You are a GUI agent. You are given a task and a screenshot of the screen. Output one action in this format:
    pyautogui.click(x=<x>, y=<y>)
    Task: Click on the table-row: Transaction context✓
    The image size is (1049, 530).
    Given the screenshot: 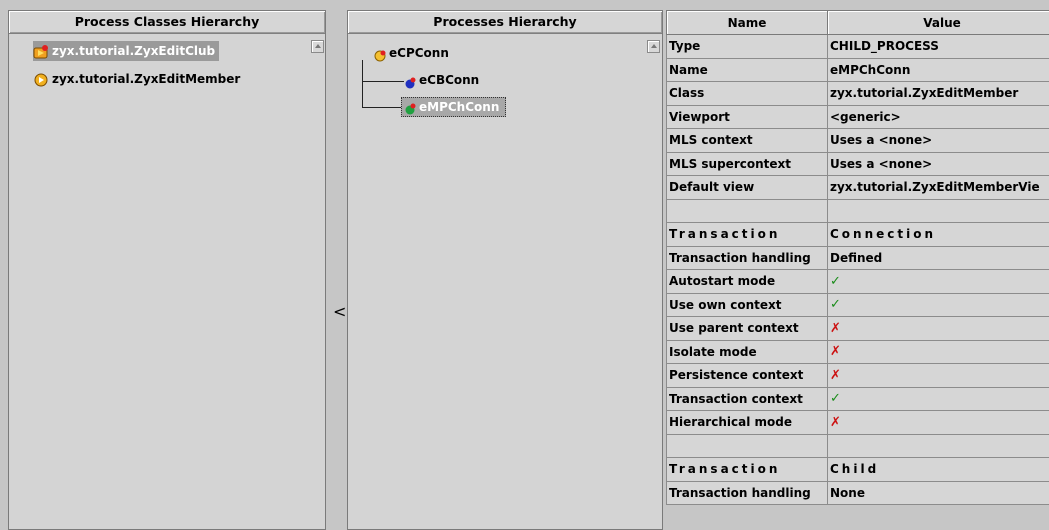 What is the action you would take?
    pyautogui.click(x=858, y=399)
    